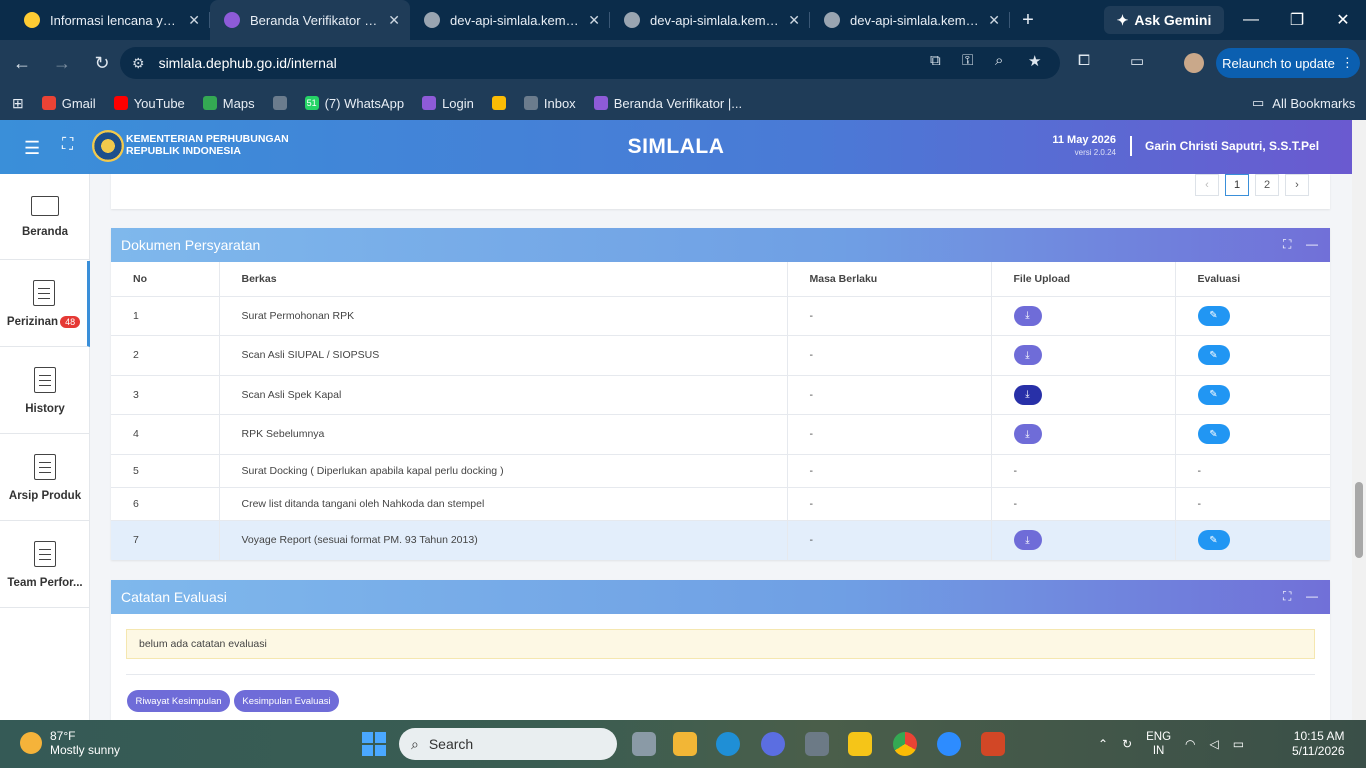 Image resolution: width=1366 pixels, height=768 pixels. I want to click on bookmark-item: 51 (7) WhatsApp, so click(354, 103).